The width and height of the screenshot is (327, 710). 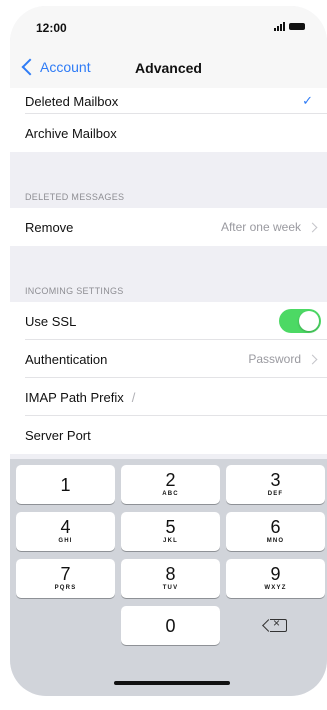 What do you see at coordinates (275, 527) in the screenshot?
I see `key-digit: 6` at bounding box center [275, 527].